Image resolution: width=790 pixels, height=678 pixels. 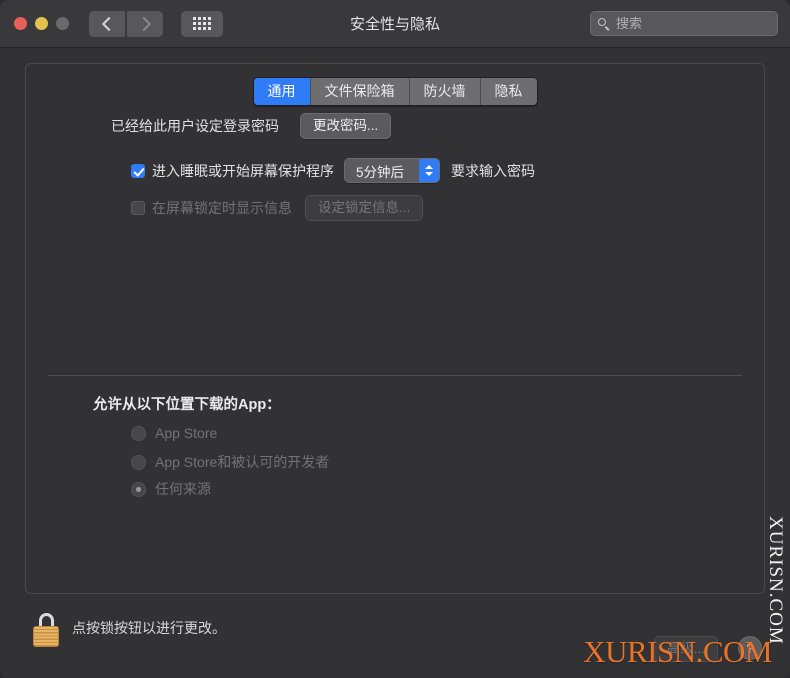 What do you see at coordinates (493, 170) in the screenshot?
I see `require-password-suffix-label: 要求输入密码` at bounding box center [493, 170].